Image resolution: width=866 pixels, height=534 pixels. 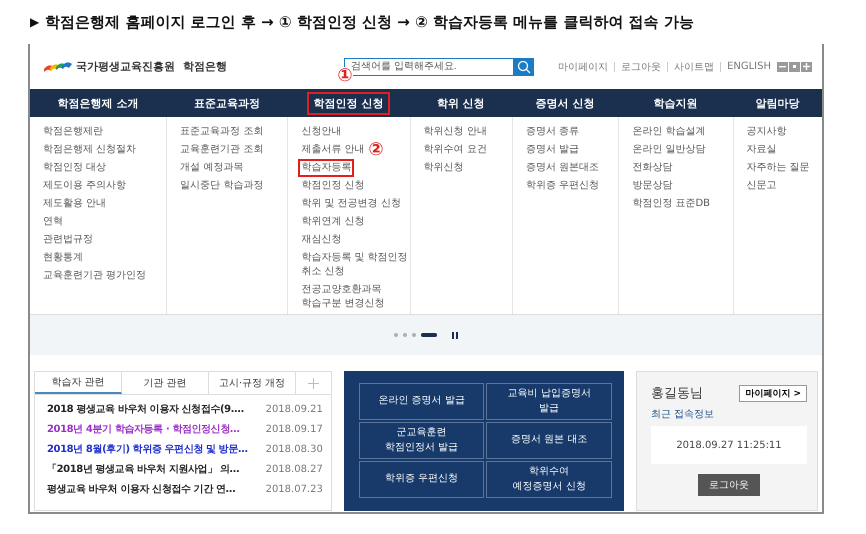 I want to click on menu-item: 자료실, so click(x=762, y=150).